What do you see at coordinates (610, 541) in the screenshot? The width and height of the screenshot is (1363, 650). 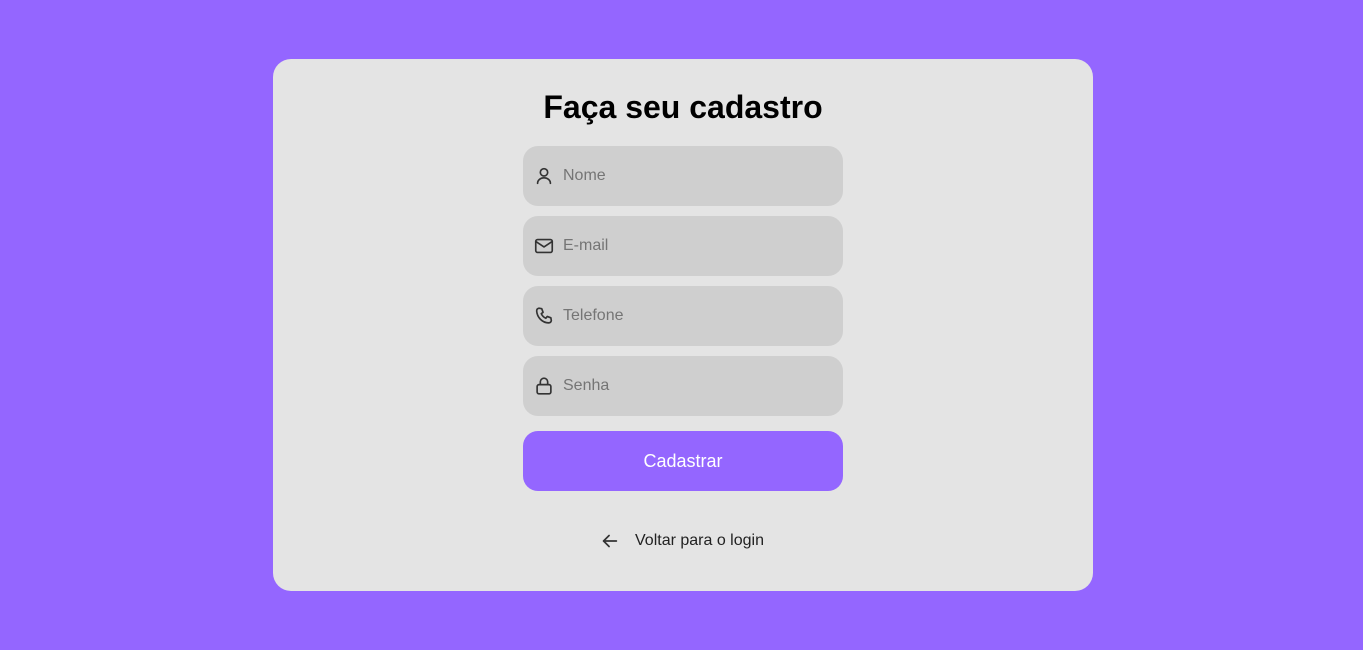 I see `arrow-left-icon` at bounding box center [610, 541].